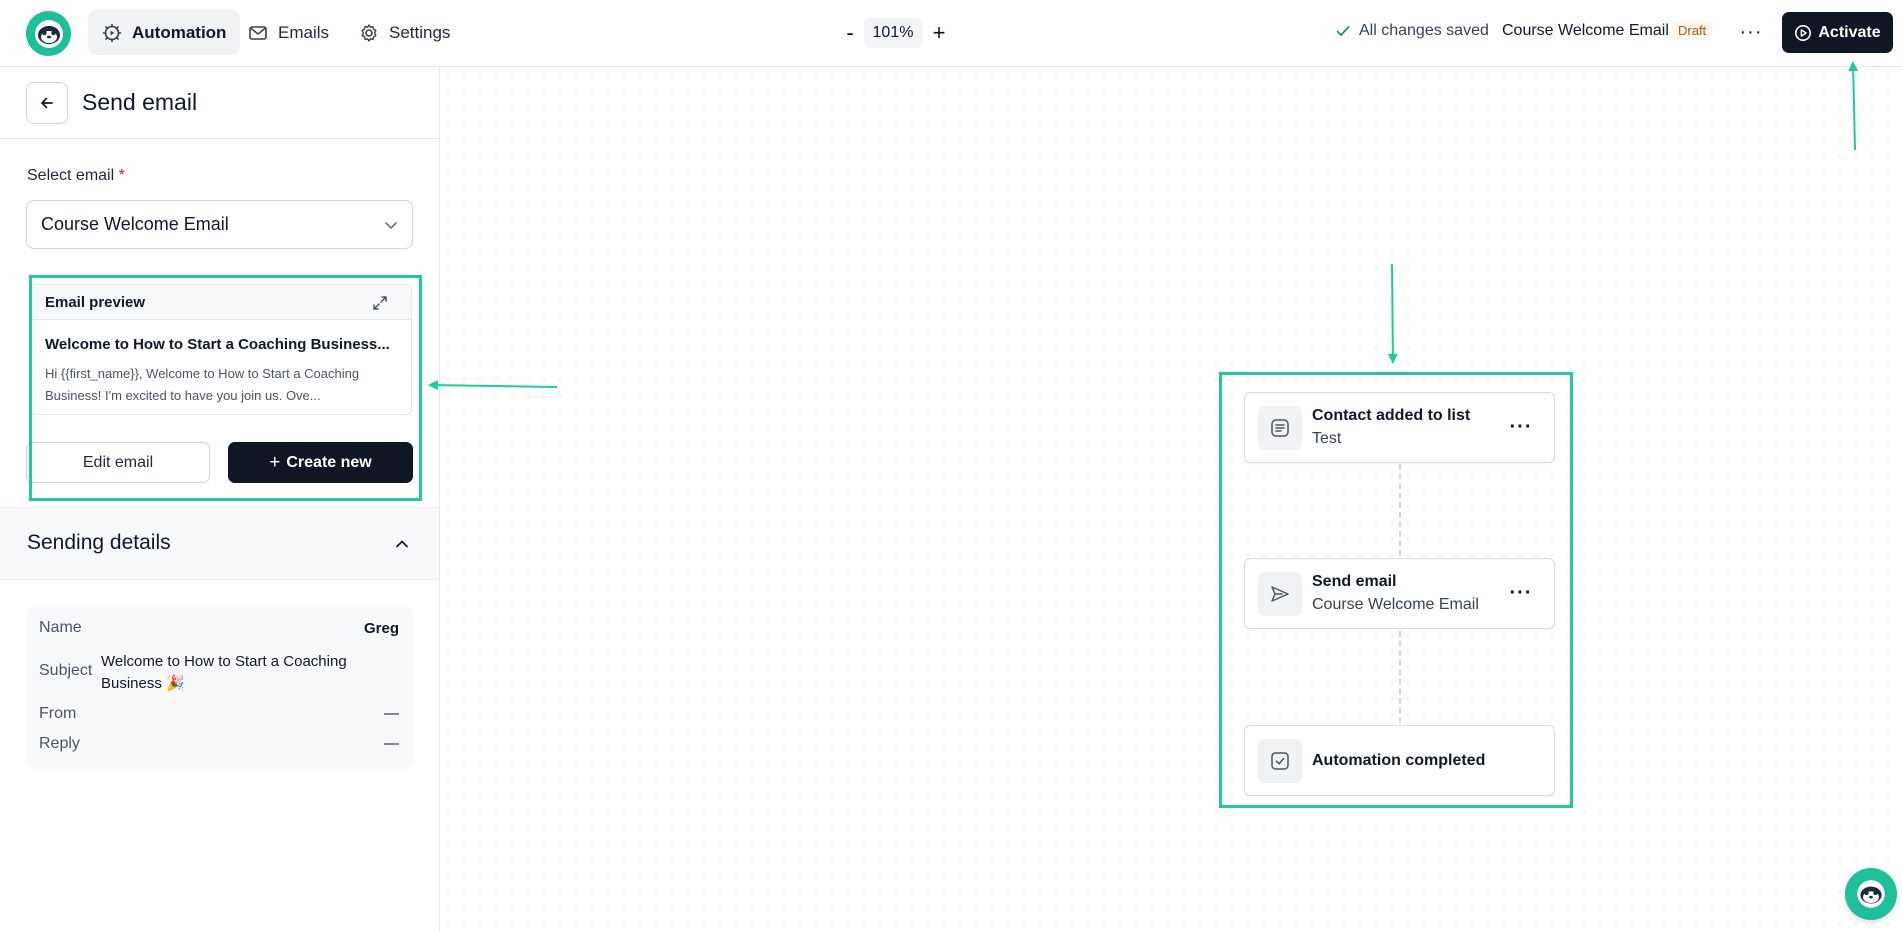  Describe the element at coordinates (60, 627) in the screenshot. I see `detail-name-label: Name` at that location.